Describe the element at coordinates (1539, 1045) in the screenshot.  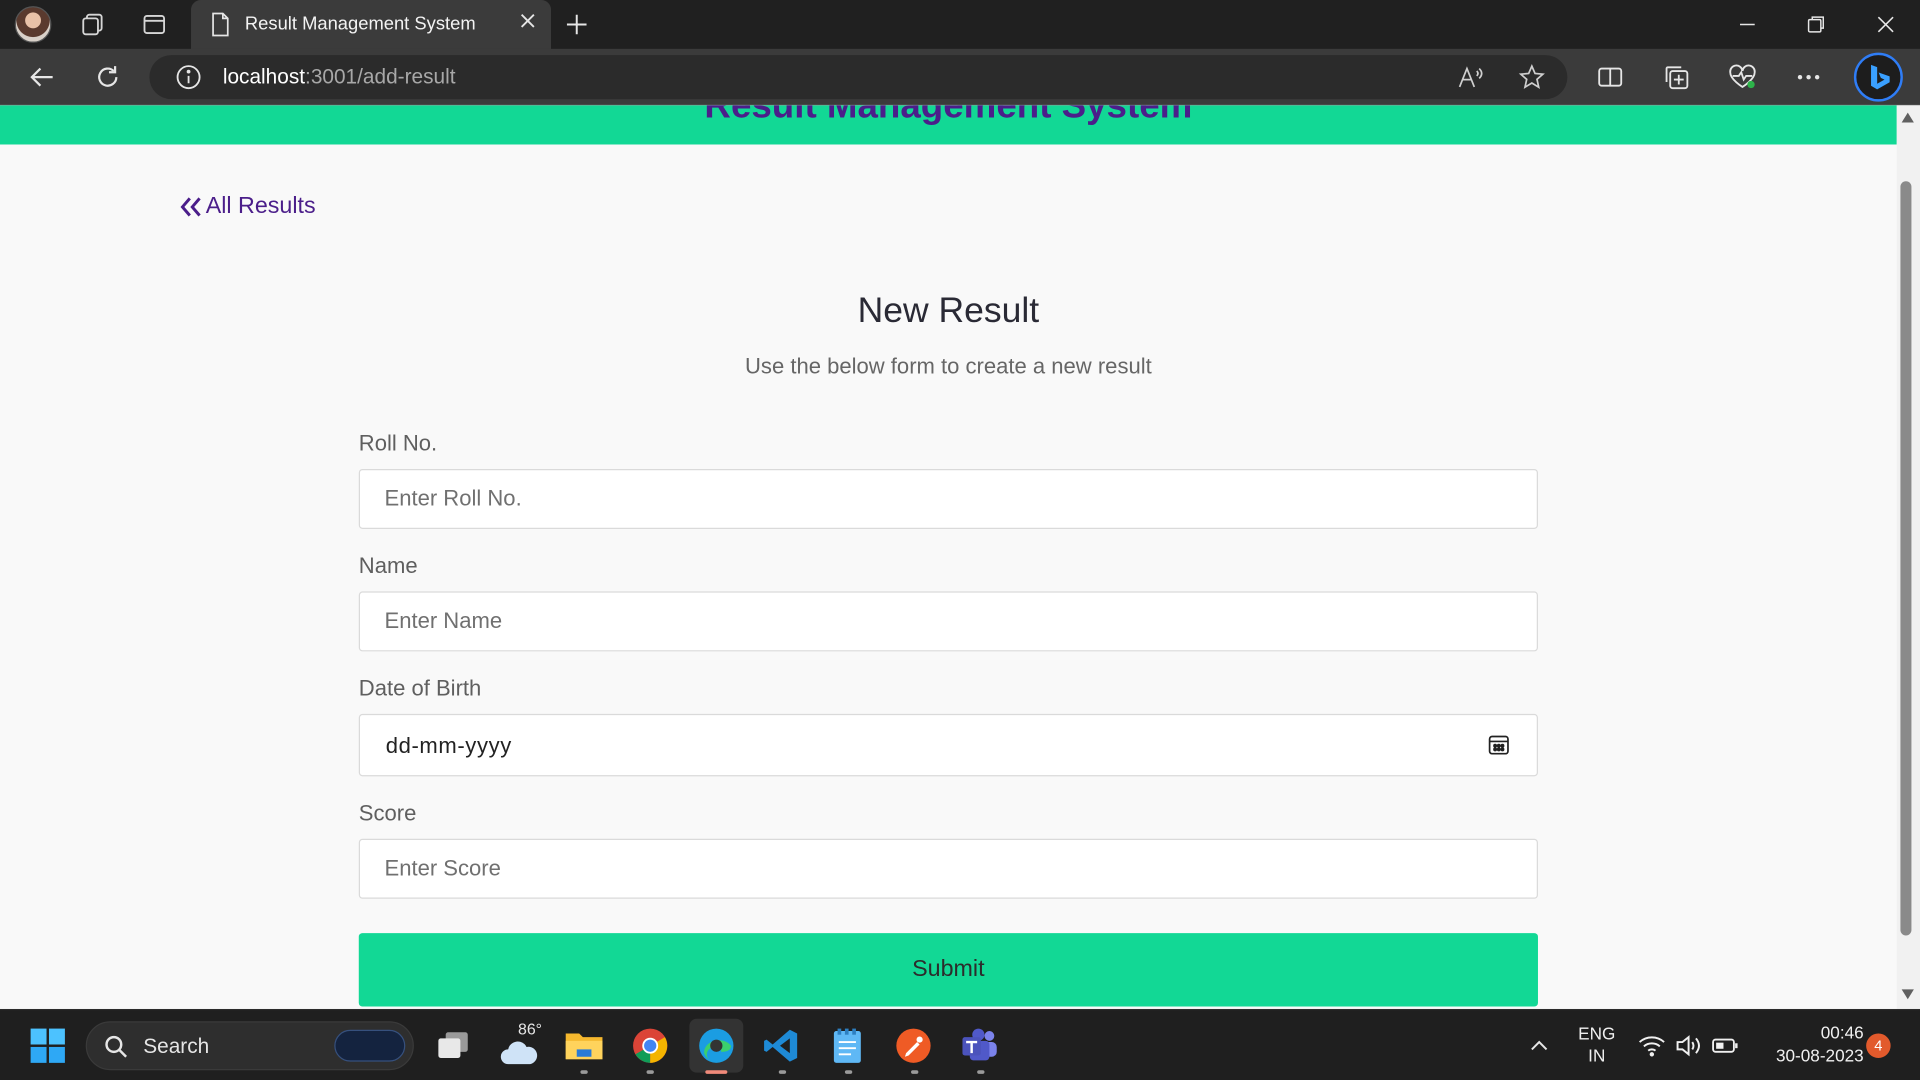
I see `show-hidden-icons-icon` at that location.